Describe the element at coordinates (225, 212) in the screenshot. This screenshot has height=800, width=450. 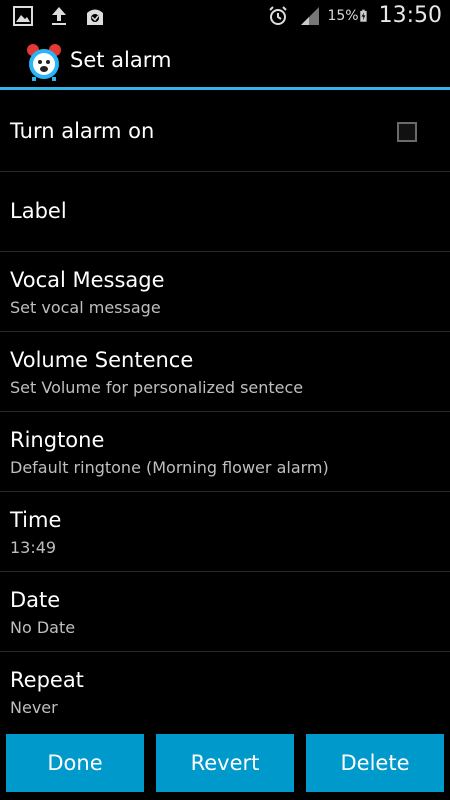
I see `pref-label: Label` at that location.